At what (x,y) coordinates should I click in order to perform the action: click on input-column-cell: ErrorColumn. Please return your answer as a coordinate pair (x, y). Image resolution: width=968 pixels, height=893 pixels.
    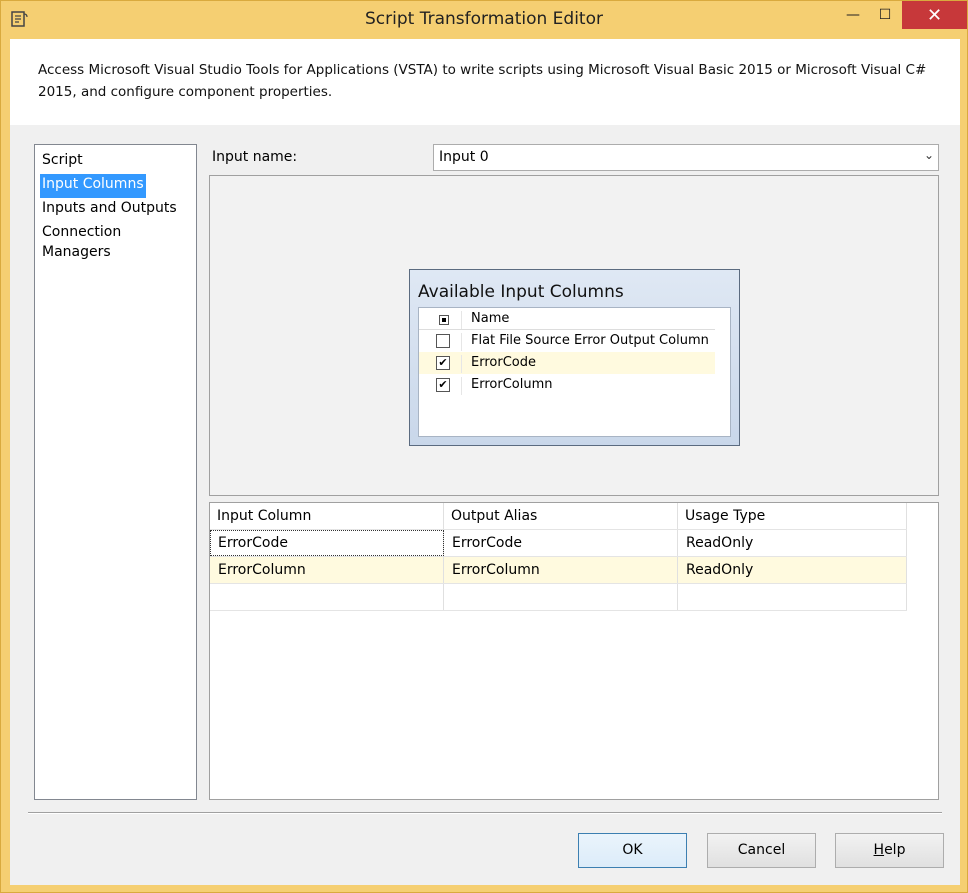
    Looking at the image, I should click on (327, 570).